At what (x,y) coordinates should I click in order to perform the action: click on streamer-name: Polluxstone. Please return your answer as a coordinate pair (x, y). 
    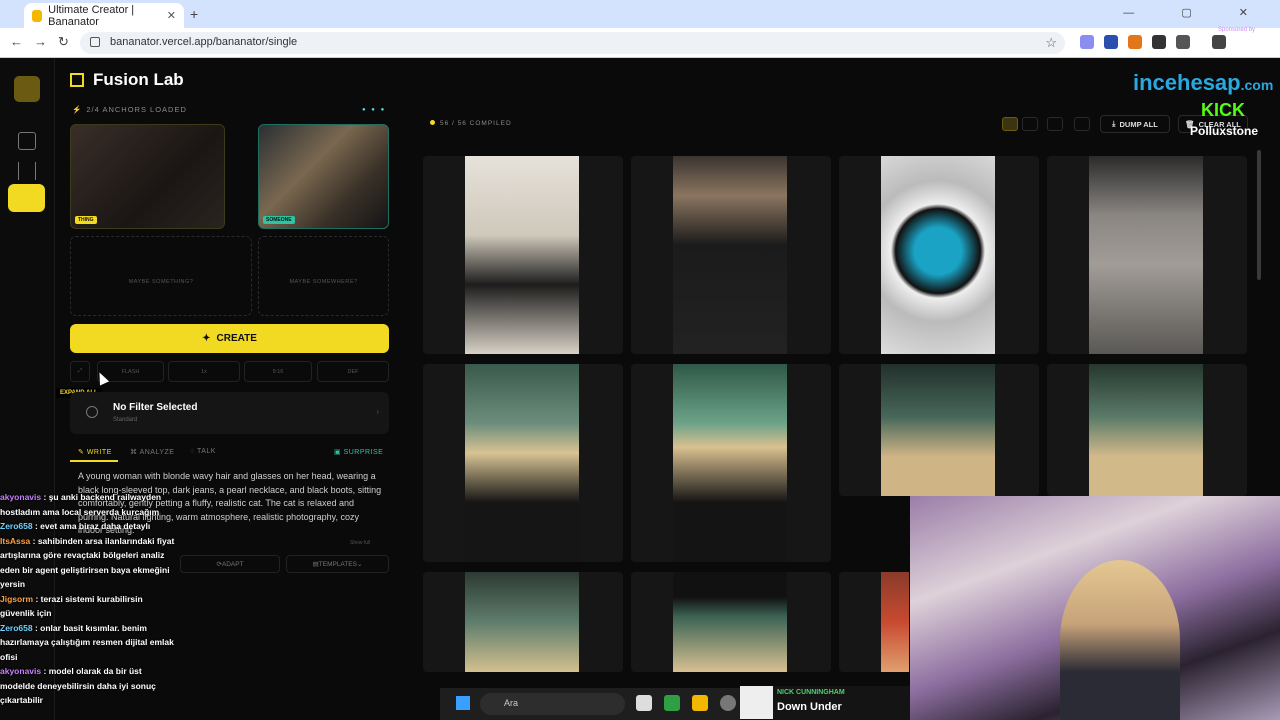
    Looking at the image, I should click on (1224, 131).